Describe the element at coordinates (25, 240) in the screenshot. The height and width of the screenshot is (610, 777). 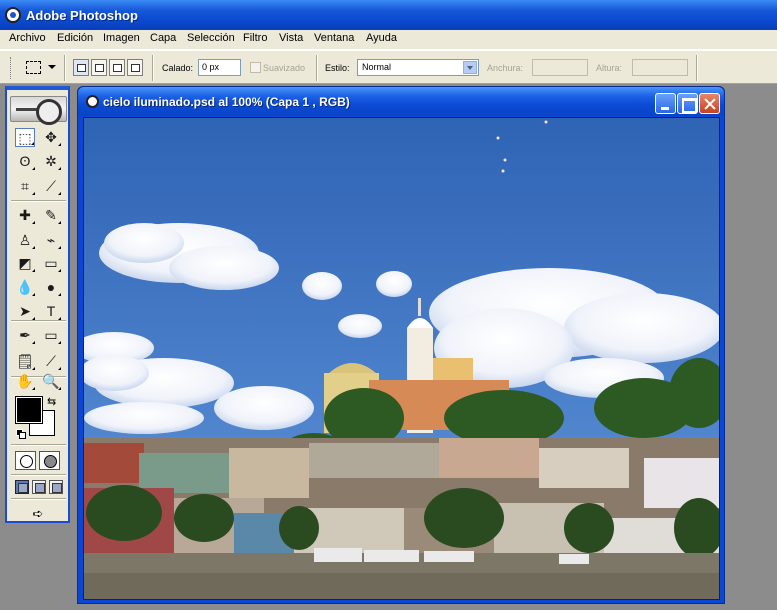
I see `clone-stamp-tool: ♙` at that location.